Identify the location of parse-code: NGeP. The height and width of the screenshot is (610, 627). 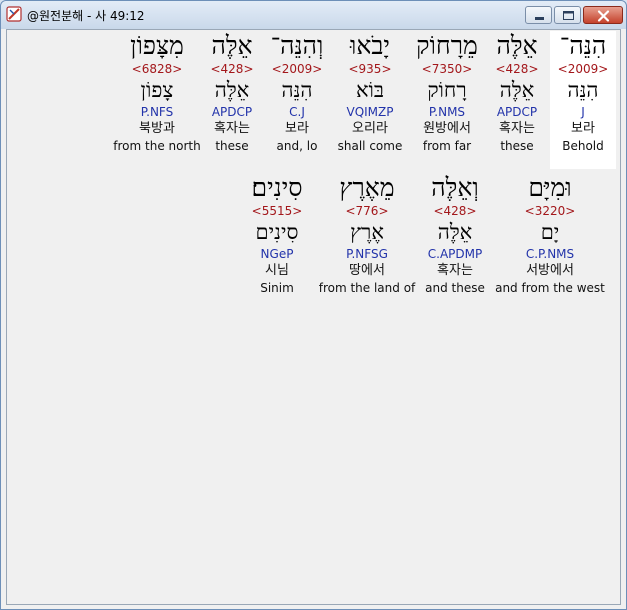
(277, 254).